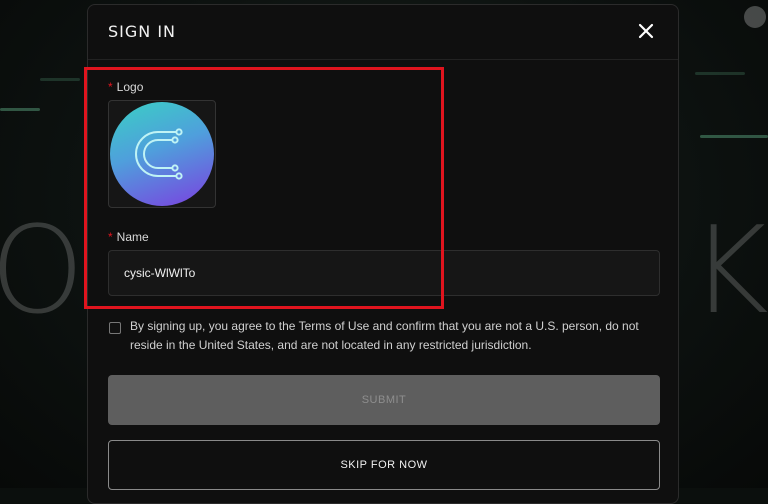 The width and height of the screenshot is (768, 504). I want to click on background-letter-k: K, so click(729, 271).